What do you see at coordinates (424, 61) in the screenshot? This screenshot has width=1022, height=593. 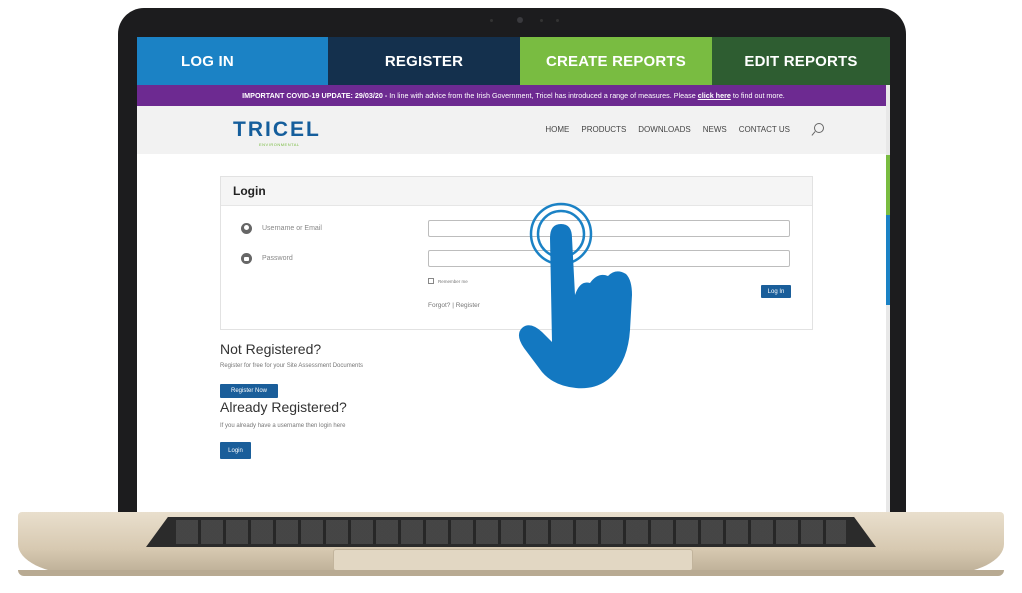 I see `tab-register: REGISTER` at bounding box center [424, 61].